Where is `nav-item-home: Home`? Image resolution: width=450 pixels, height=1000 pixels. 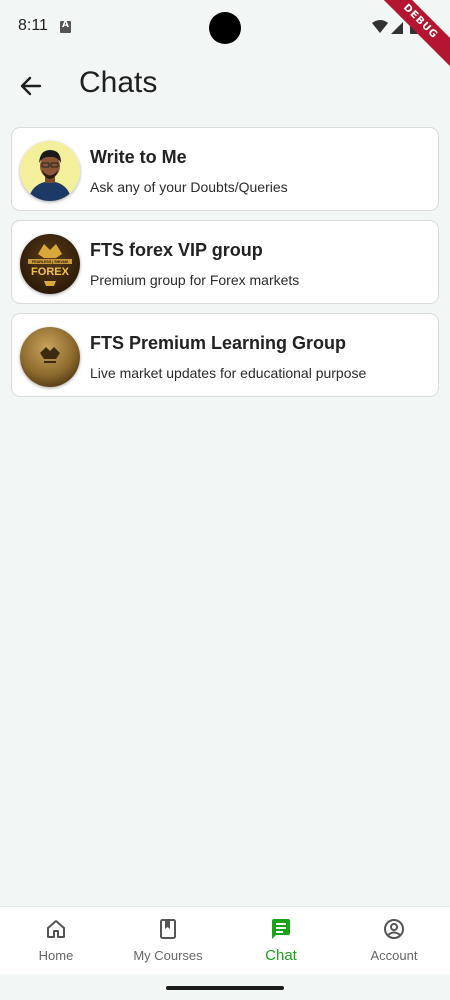
nav-item-home: Home is located at coordinates (56, 941).